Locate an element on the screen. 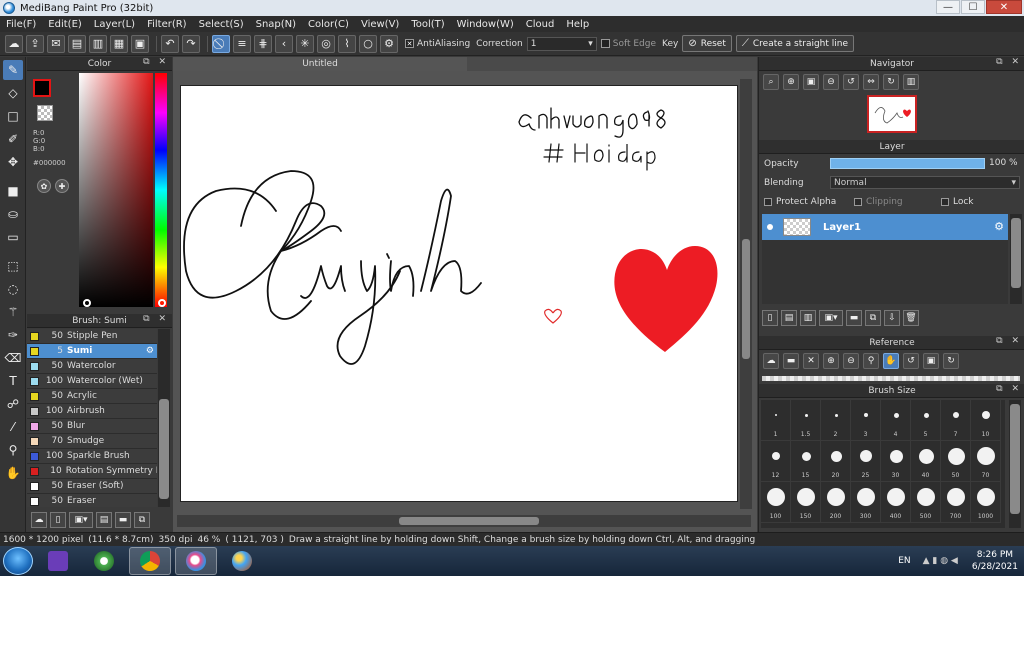 This screenshot has height=661, width=1024. reference-rotate-right-icon: ↻ is located at coordinates (951, 361).